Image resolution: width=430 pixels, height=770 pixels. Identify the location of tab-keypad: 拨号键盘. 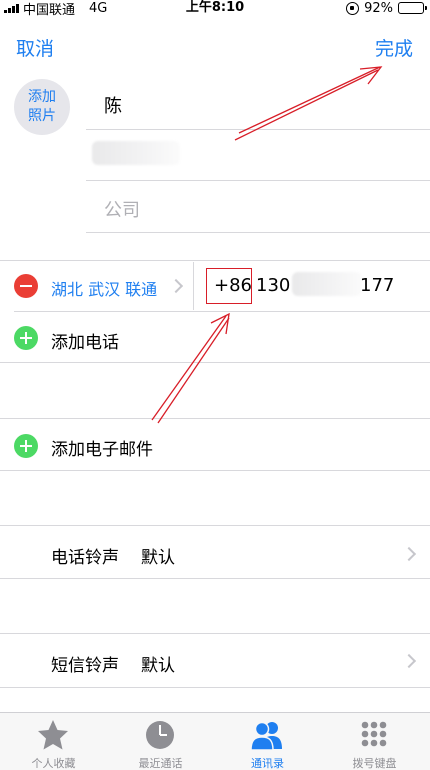
(374, 741).